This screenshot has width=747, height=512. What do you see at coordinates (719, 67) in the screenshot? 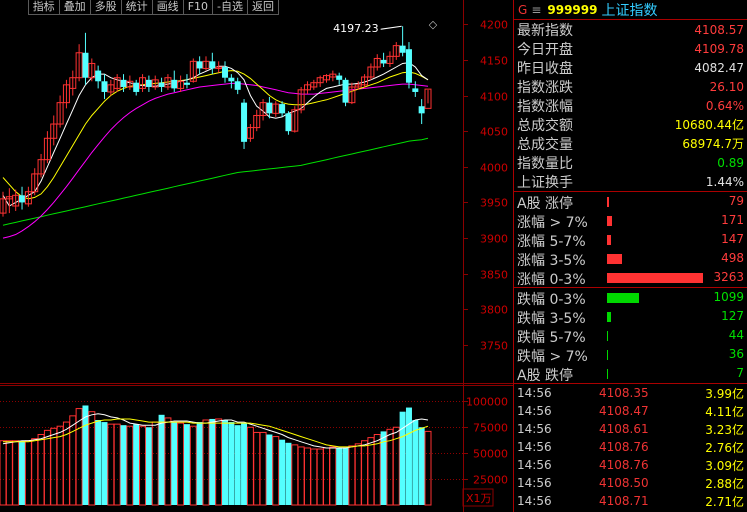
I see `stat-value: 4082.47` at bounding box center [719, 67].